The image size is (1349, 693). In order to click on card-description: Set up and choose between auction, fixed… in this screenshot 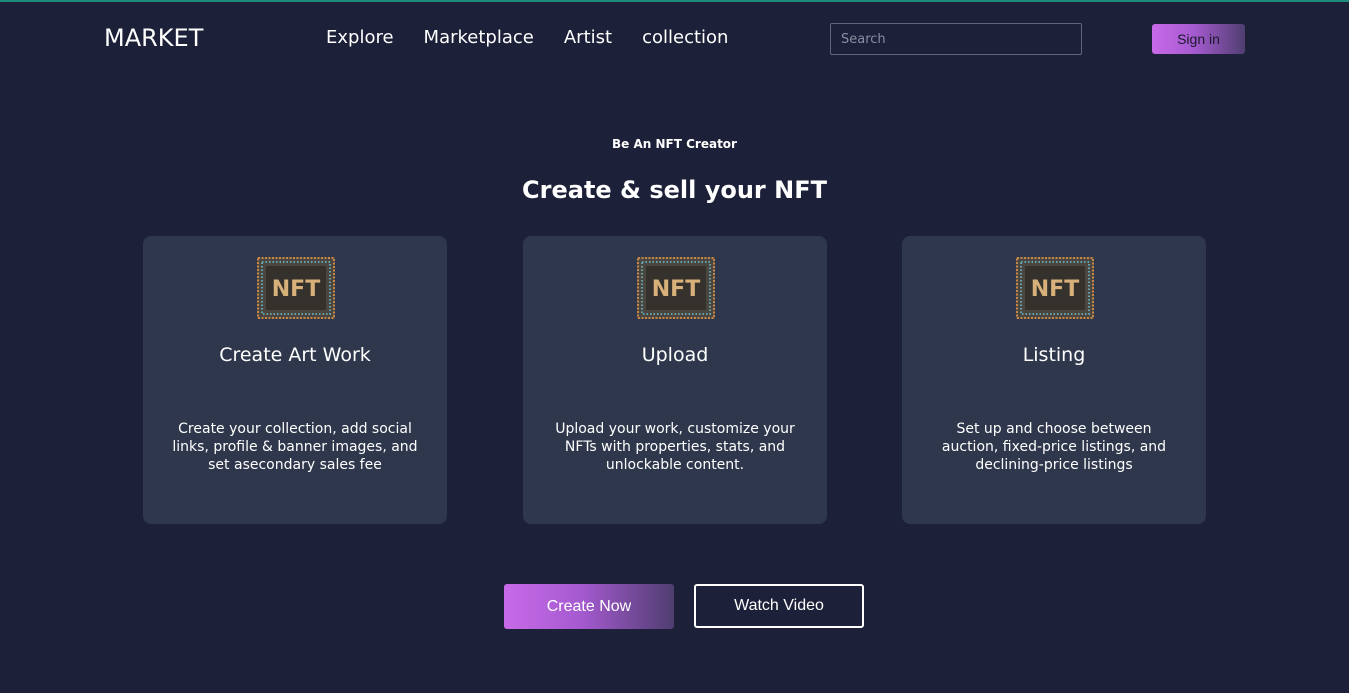, I will do `click(1054, 447)`.